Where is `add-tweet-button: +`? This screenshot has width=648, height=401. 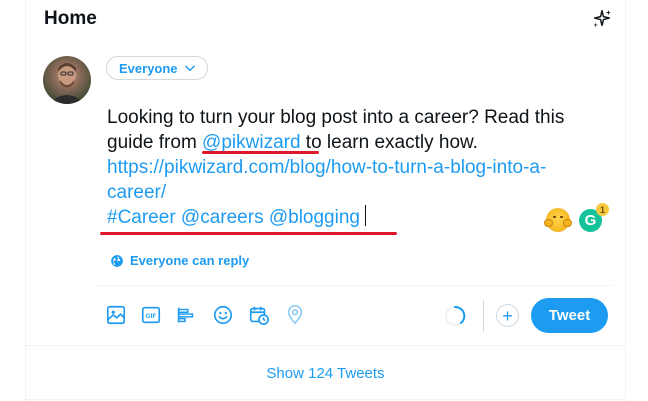
add-tweet-button: + is located at coordinates (507, 315).